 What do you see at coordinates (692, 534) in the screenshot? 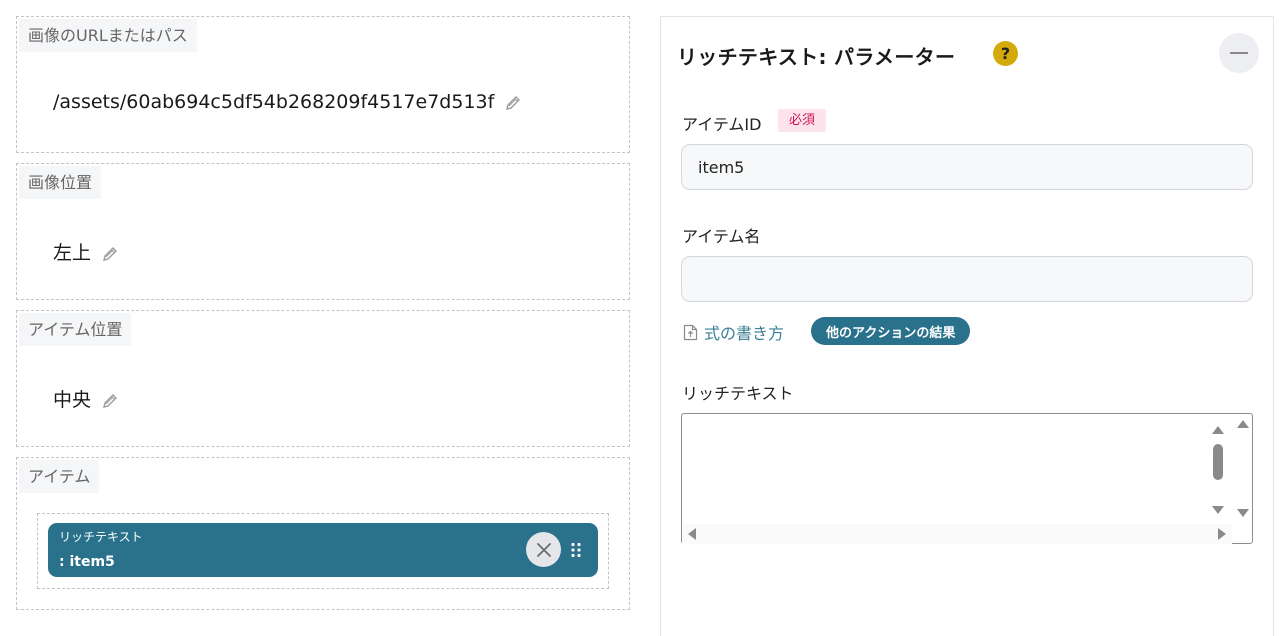
I see `scroll-left-arrow-icon` at bounding box center [692, 534].